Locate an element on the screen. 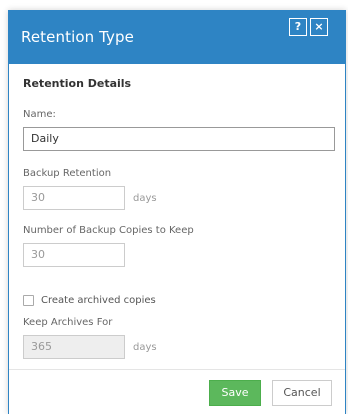 This screenshot has width=348, height=414. help-button: ? is located at coordinates (298, 27).